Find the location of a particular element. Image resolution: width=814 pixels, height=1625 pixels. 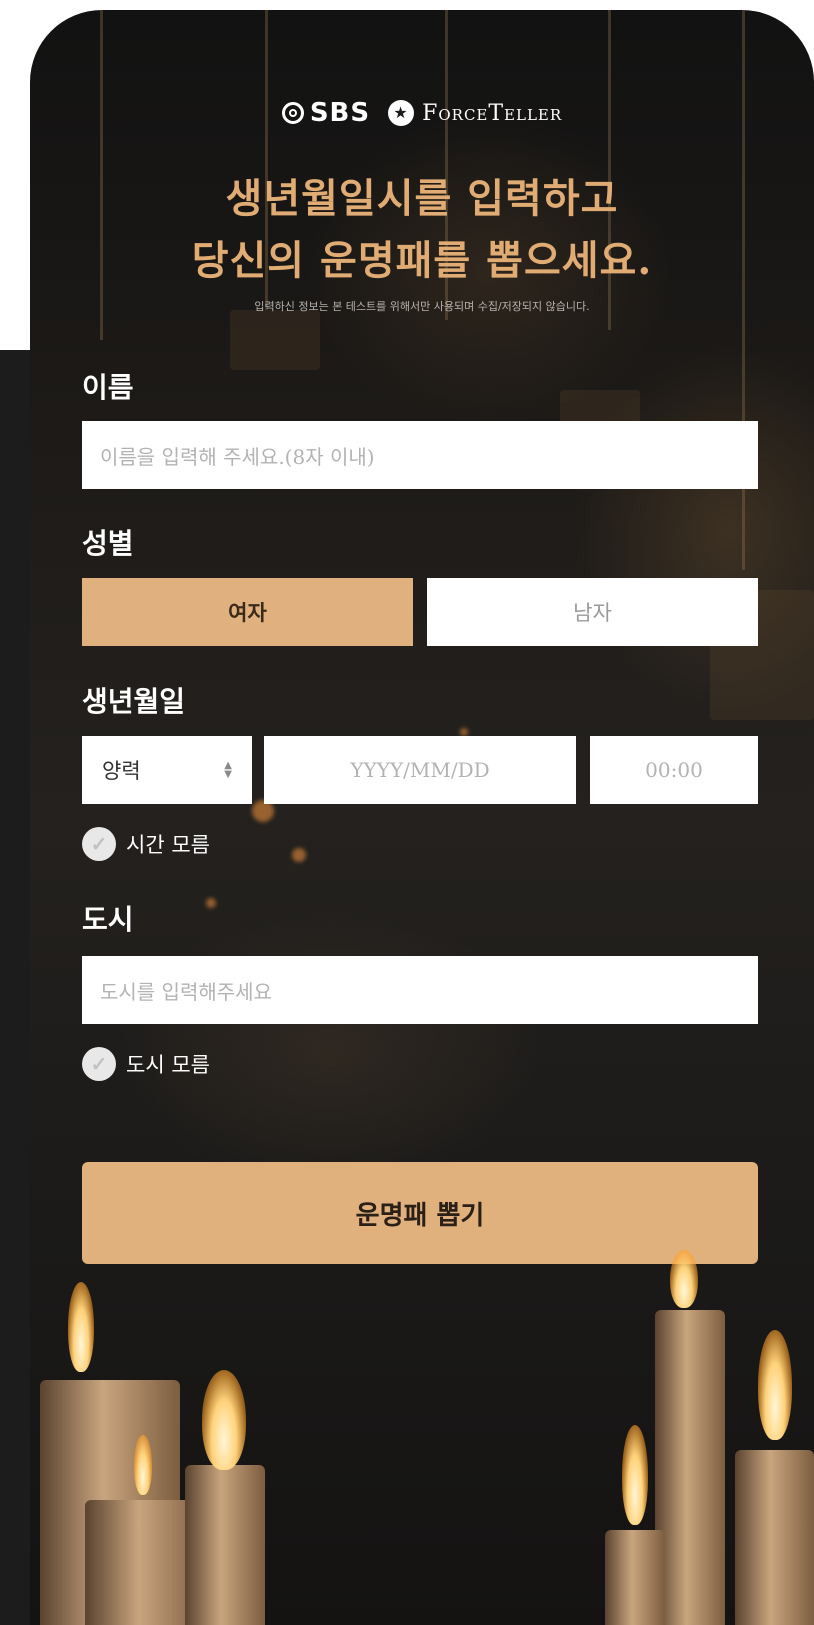

submit-button: 운명패 뽑기 is located at coordinates (420, 1213).